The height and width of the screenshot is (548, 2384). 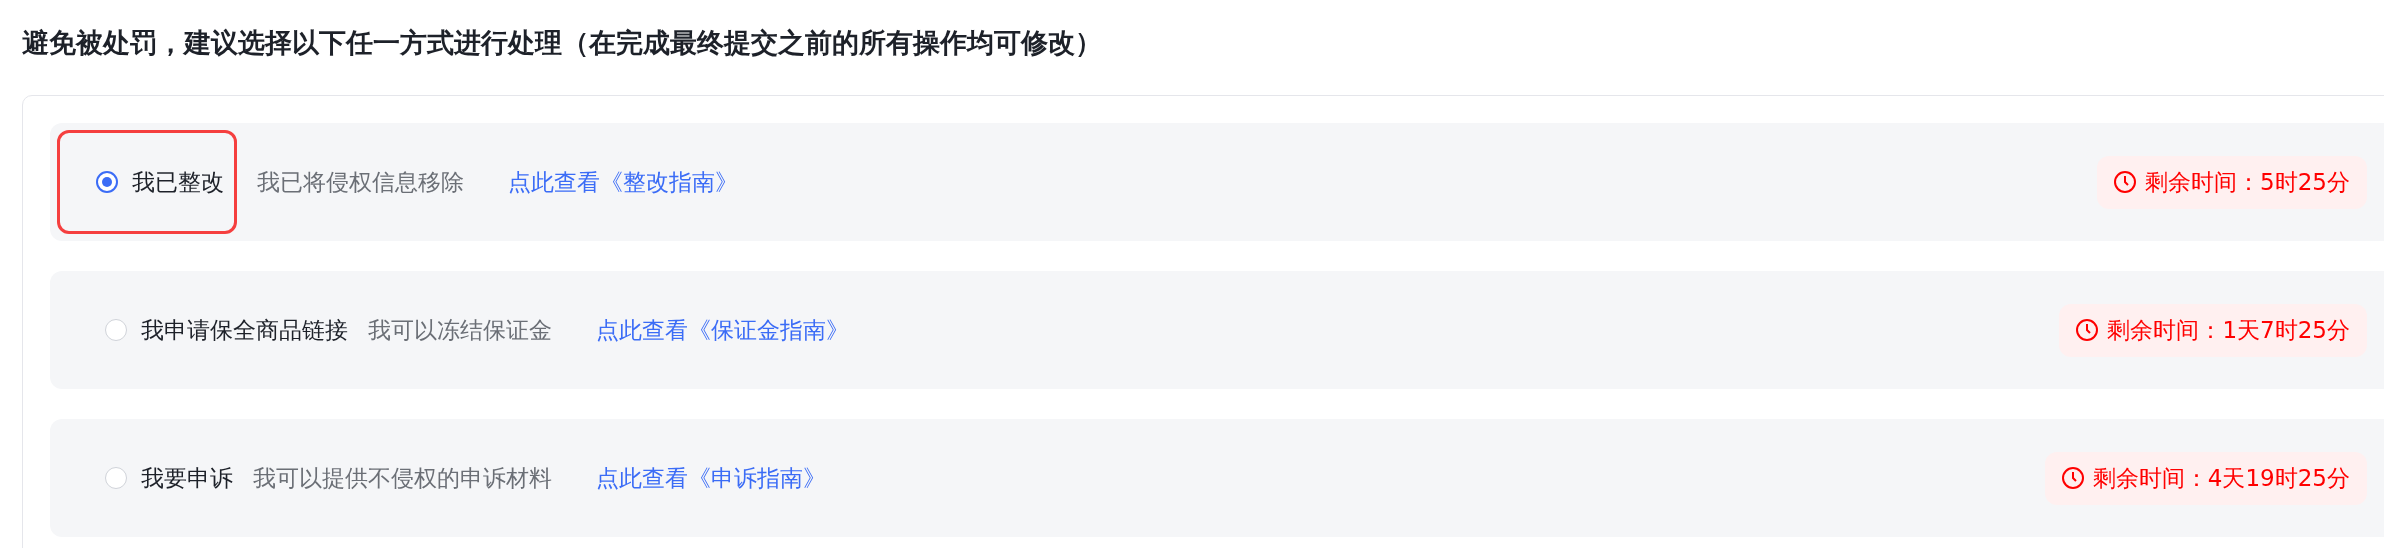 What do you see at coordinates (2247, 182) in the screenshot?
I see `remaining-time: 剩余时间：5时25分` at bounding box center [2247, 182].